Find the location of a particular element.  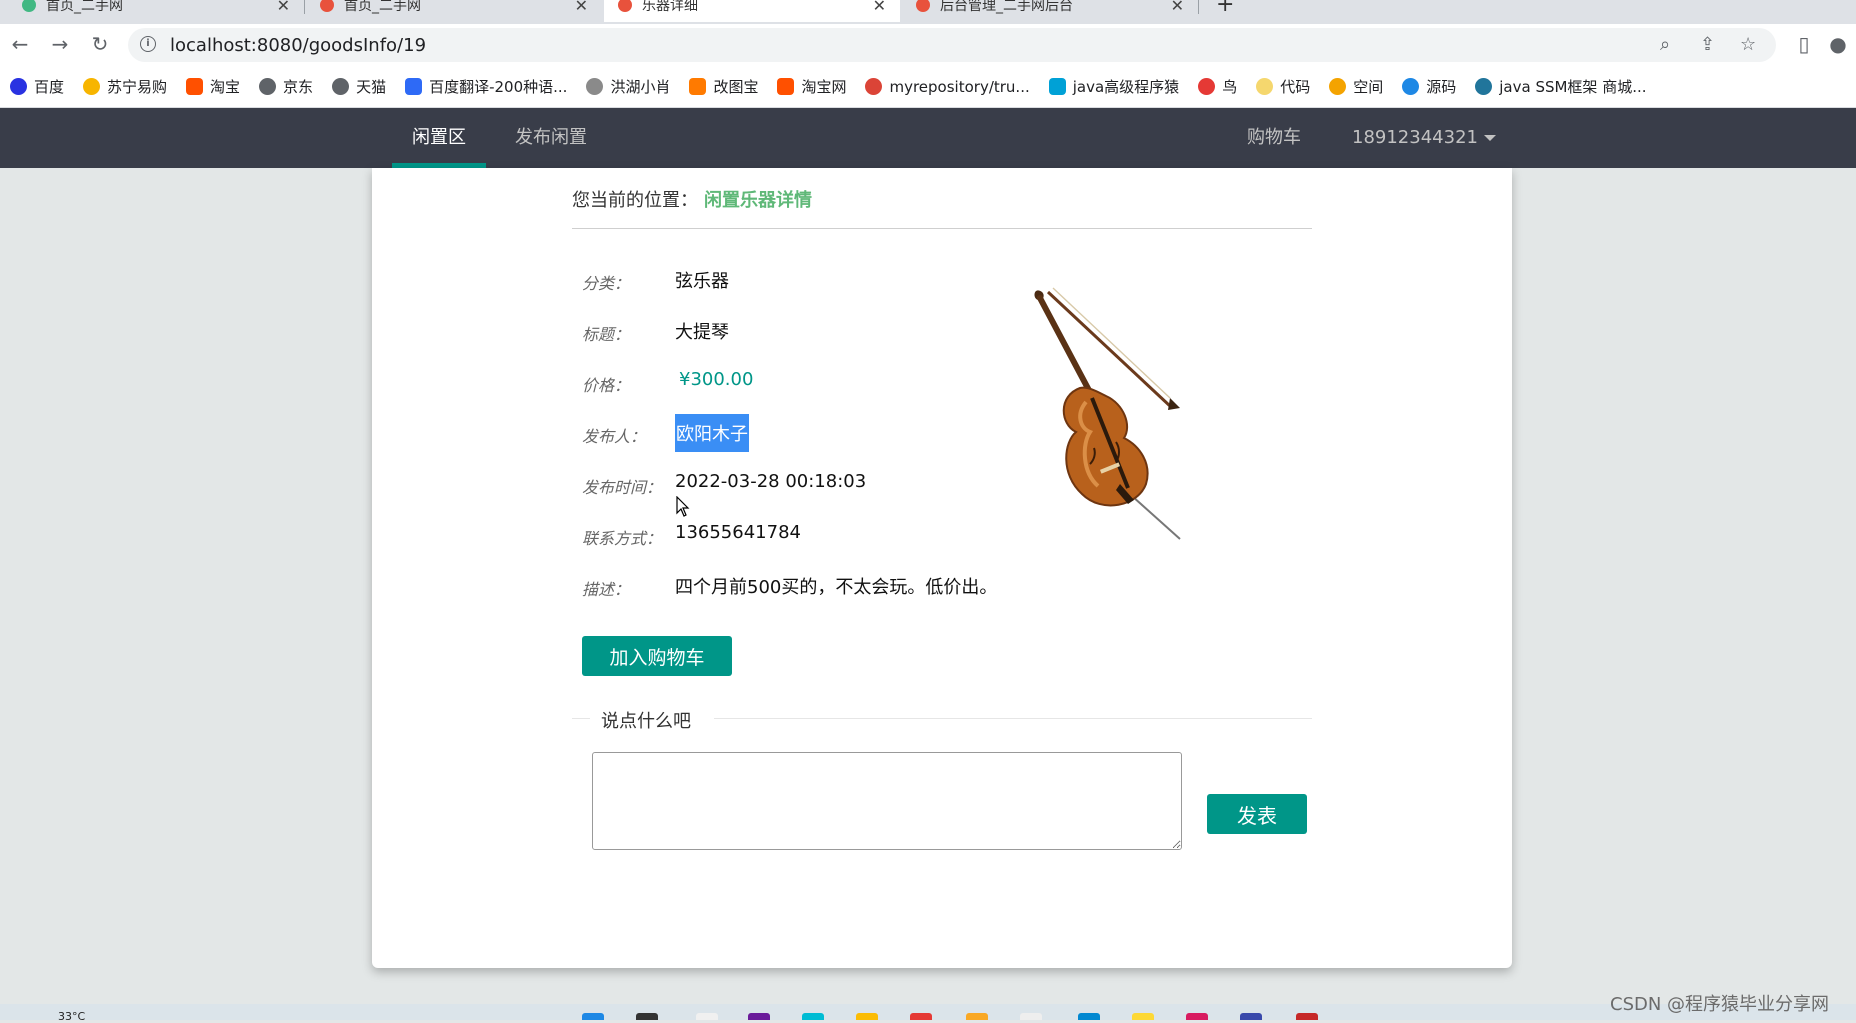

bookmark-star-icon: ☆ is located at coordinates (1748, 44).